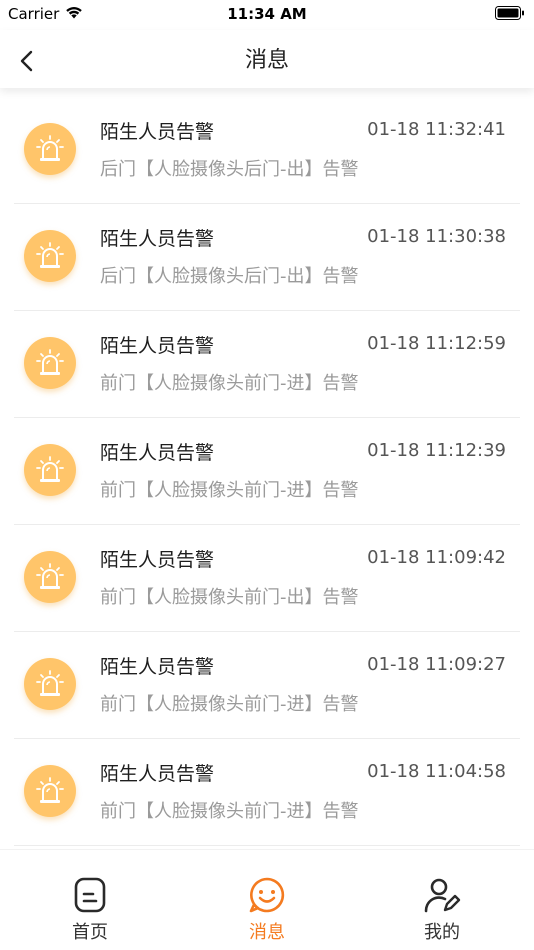 This screenshot has width=534, height=950. What do you see at coordinates (267, 257) in the screenshot?
I see `message-item: 陌生人员告警 01-18 11:30:38 后门【人脸摄像头后门-出】告警` at bounding box center [267, 257].